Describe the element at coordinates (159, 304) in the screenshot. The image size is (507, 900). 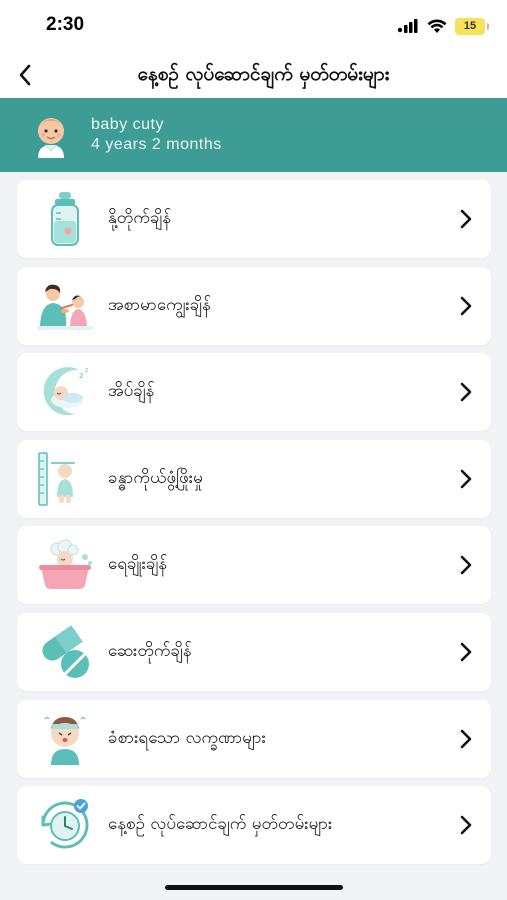
I see `menu-label: အစာမာကျွေးချိန်` at that location.